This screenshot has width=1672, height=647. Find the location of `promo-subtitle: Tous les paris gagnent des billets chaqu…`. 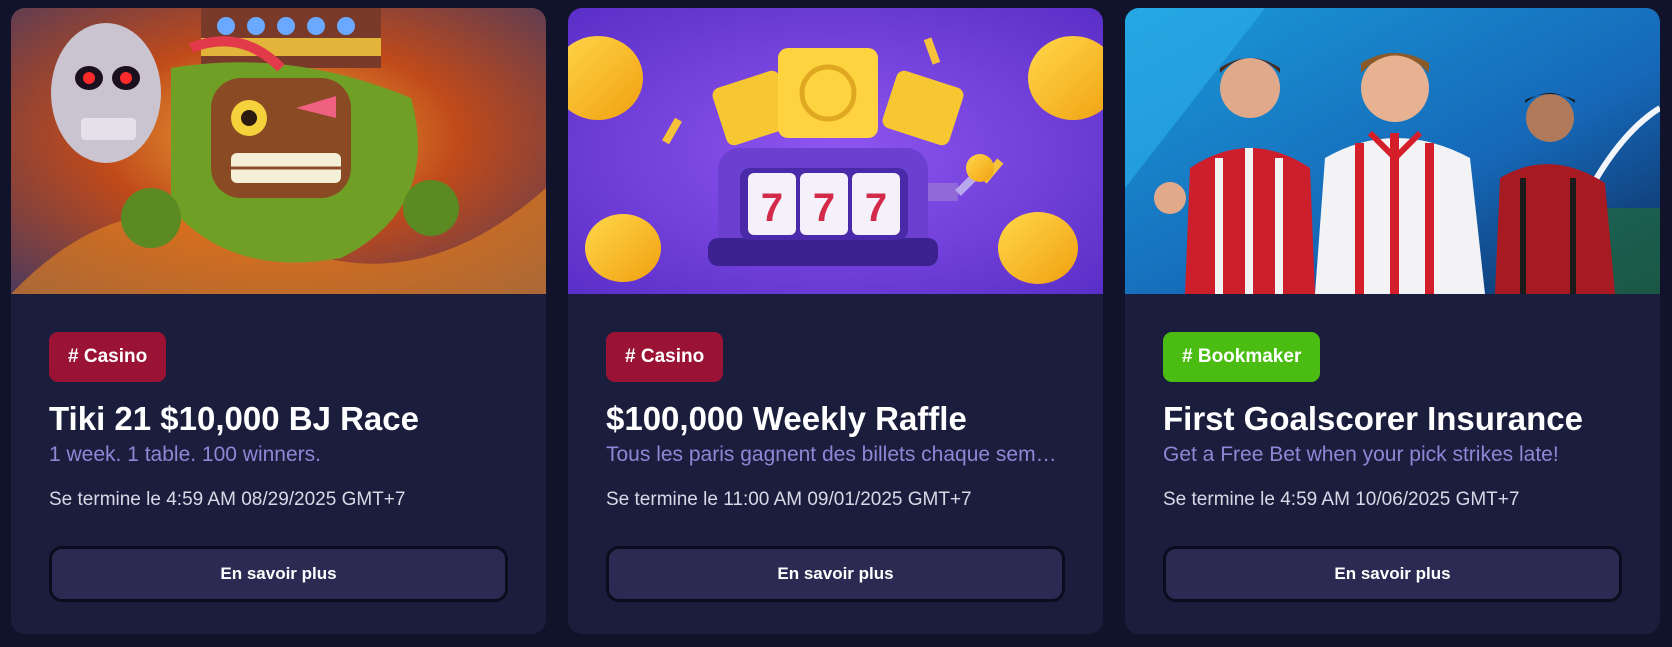

promo-subtitle: Tous les paris gagnent des billets chaqu… is located at coordinates (835, 454).